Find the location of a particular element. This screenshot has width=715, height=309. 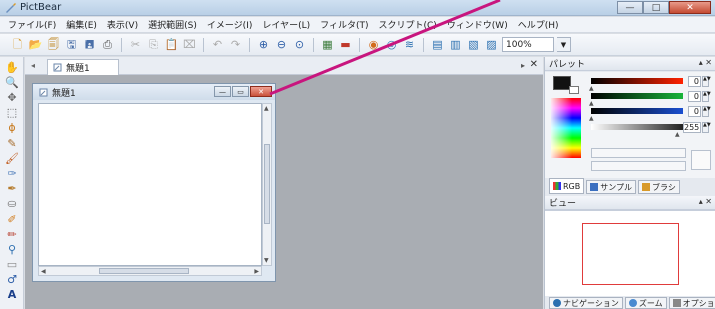

copy-icon: ⎘ is located at coordinates (153, 44).